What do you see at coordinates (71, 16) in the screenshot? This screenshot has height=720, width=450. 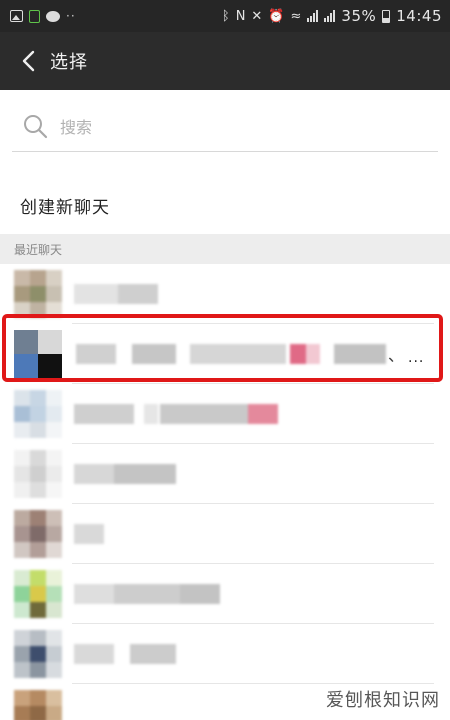 I see `more-notifications-icon: ··` at bounding box center [71, 16].